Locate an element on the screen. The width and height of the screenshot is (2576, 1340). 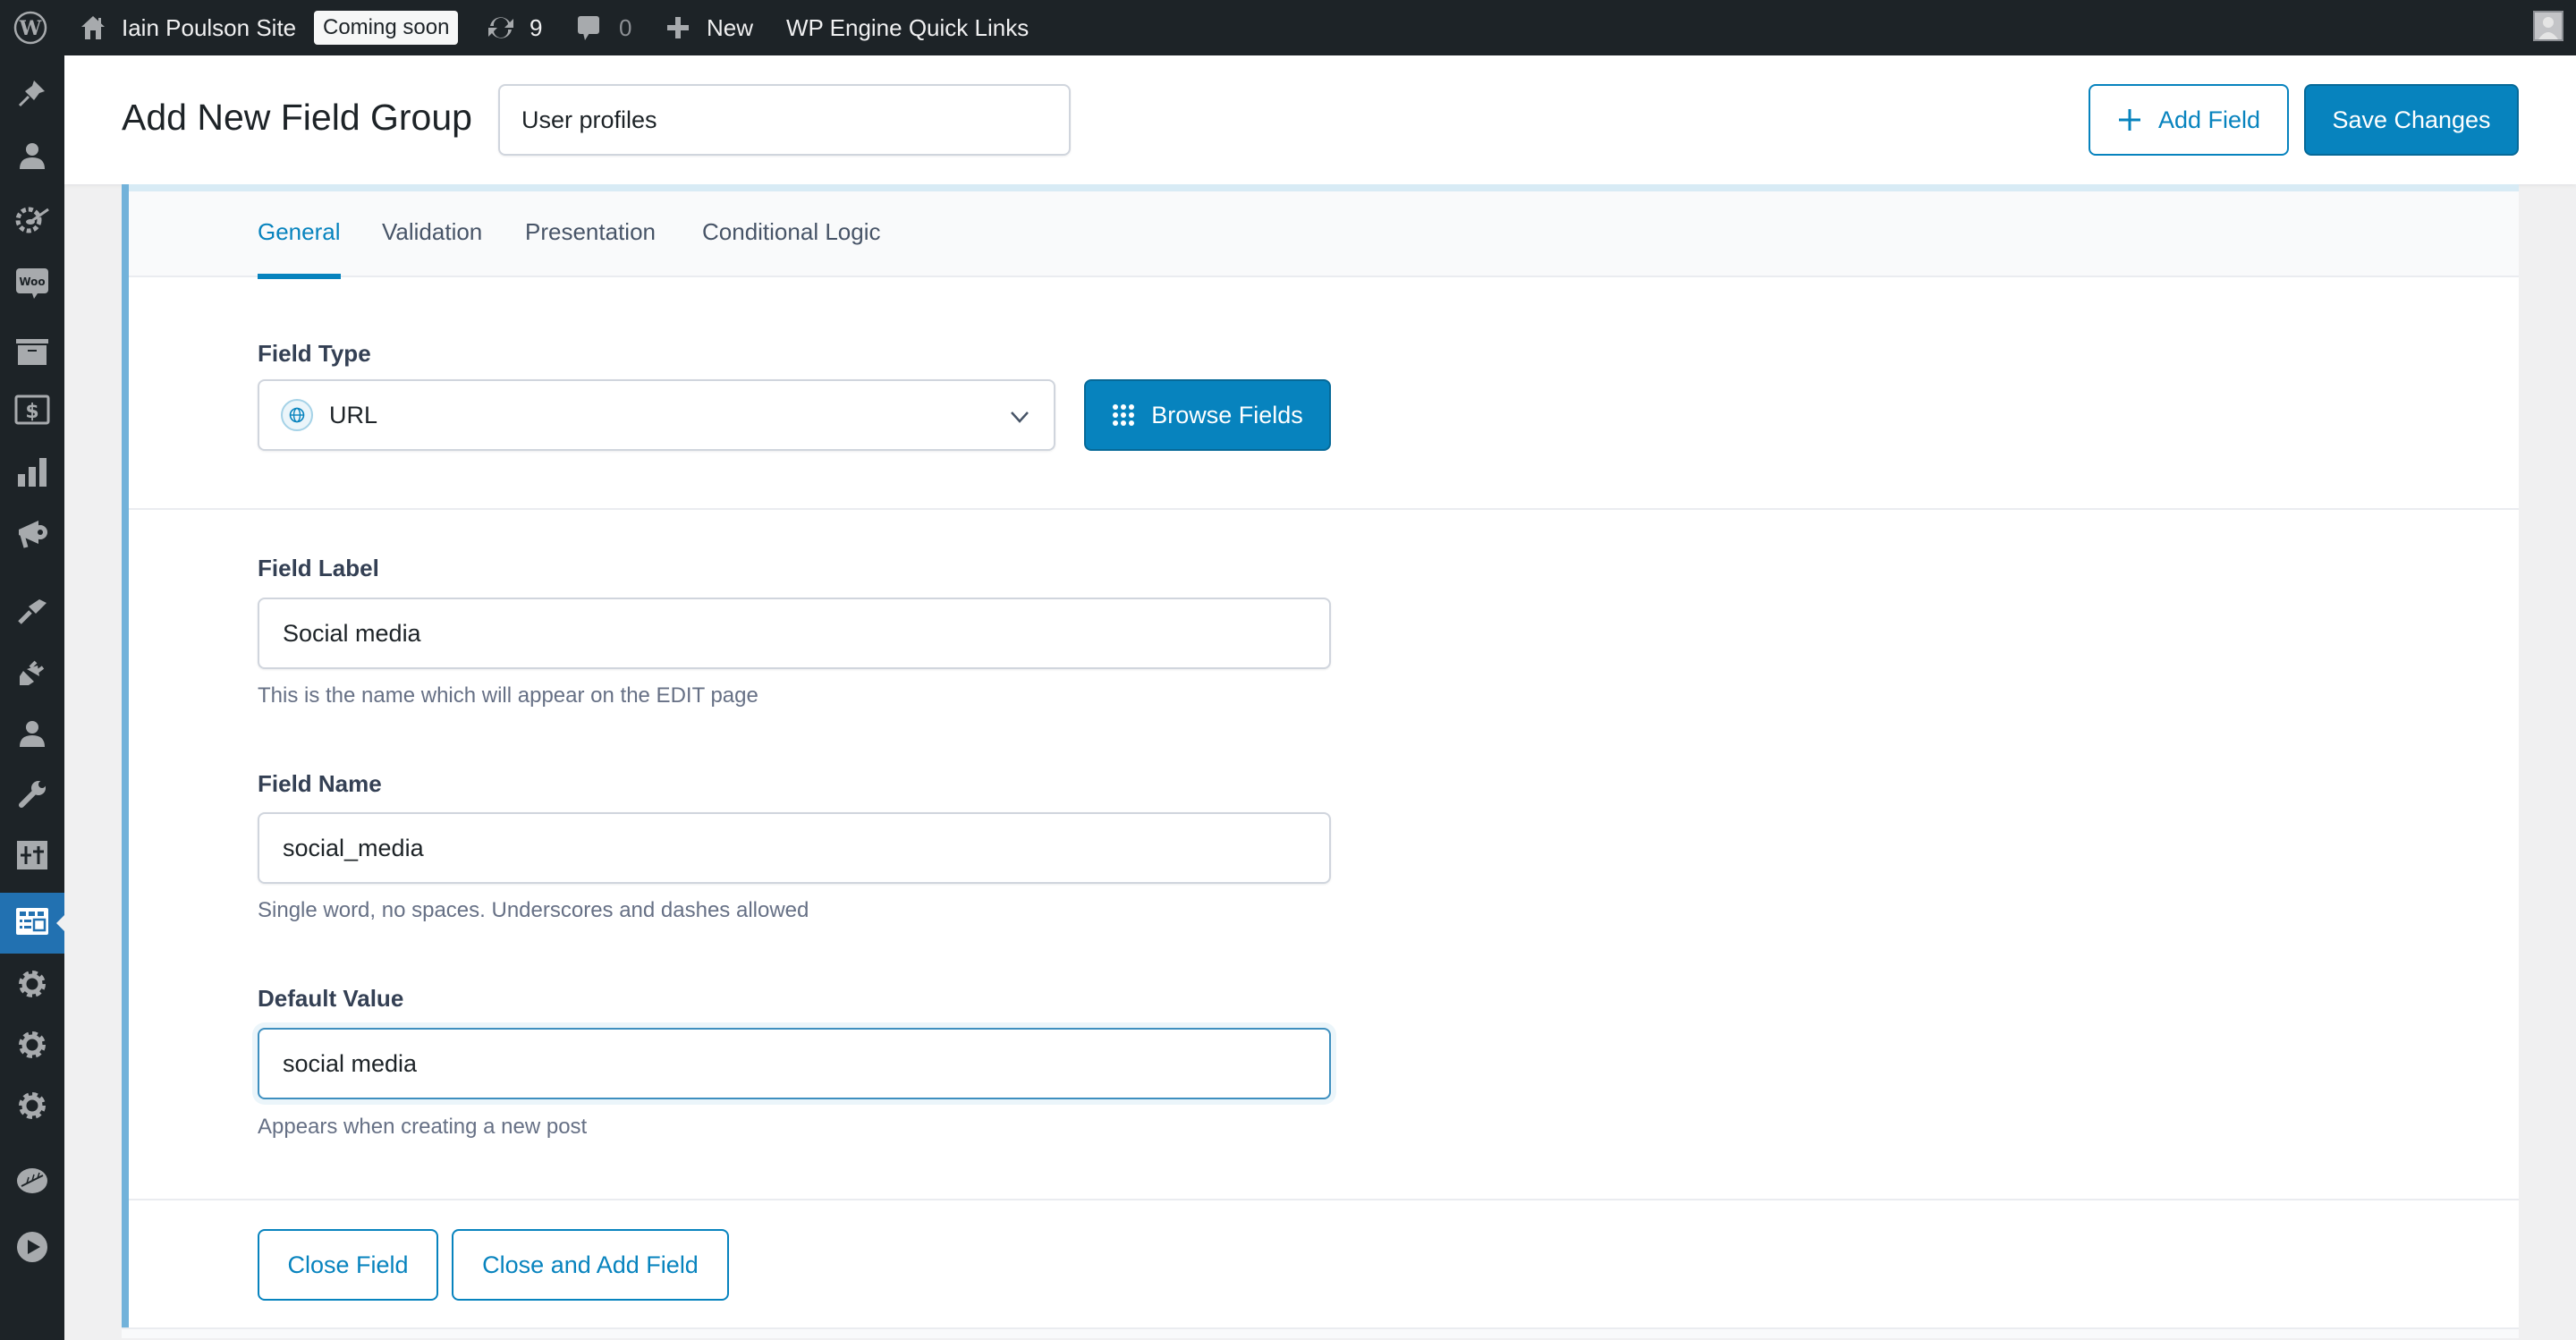
panel-top-strip is located at coordinates (1324, 187).